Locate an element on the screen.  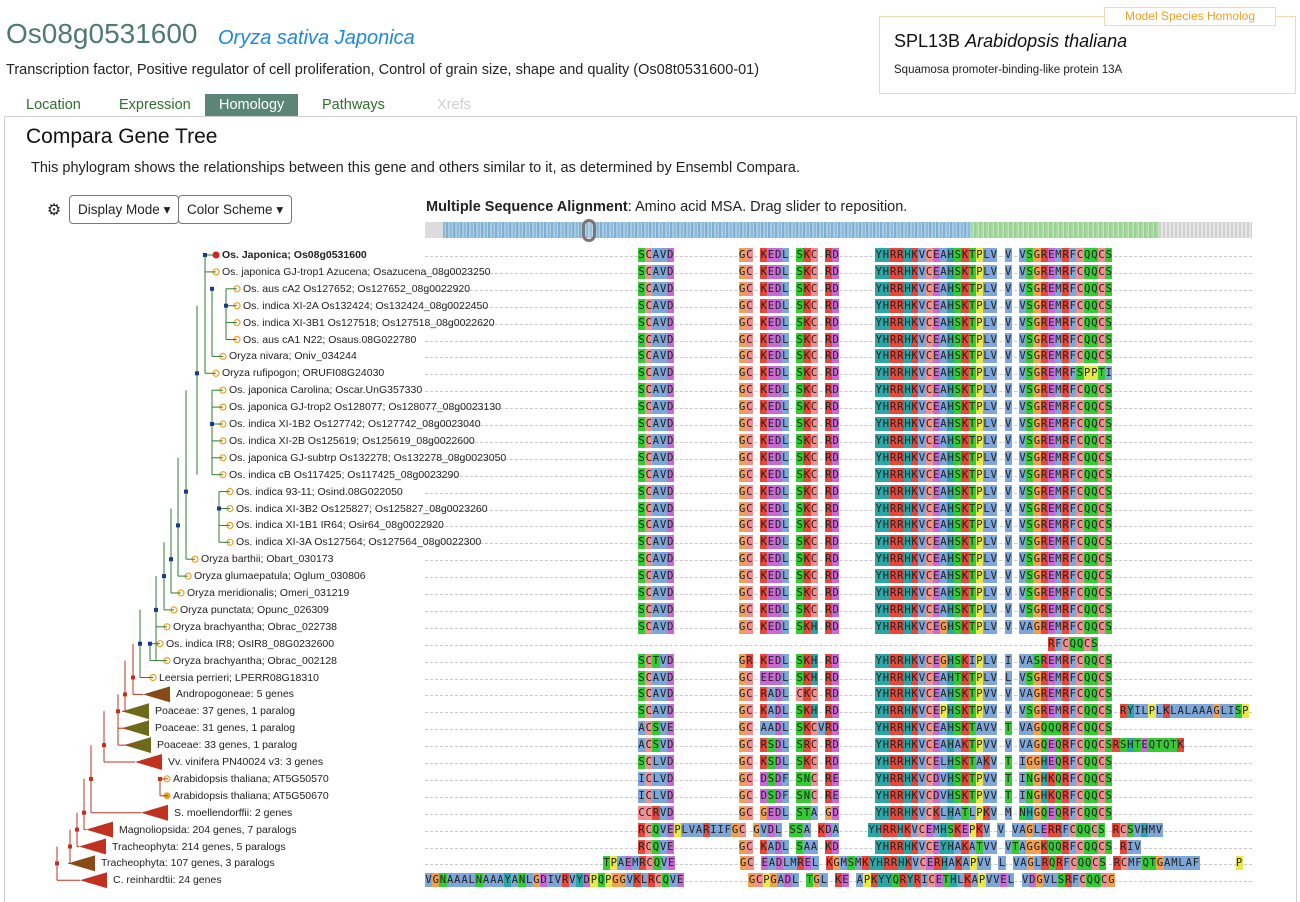
tree-leaf-label: Tracheophyta: 107 genes, 3 paralogs is located at coordinates (188, 863).